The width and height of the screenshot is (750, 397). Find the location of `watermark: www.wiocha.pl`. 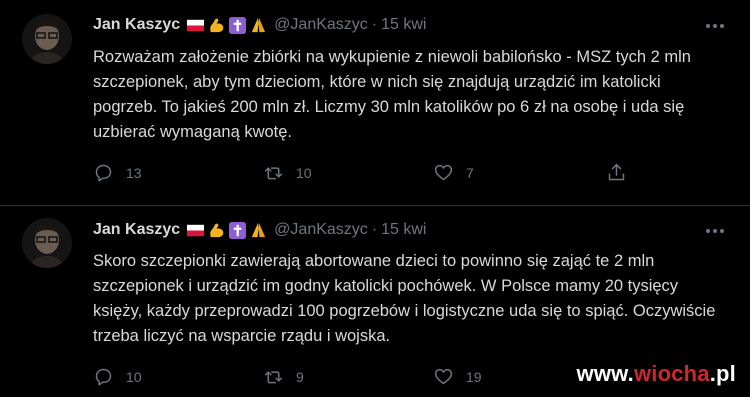

watermark: www.wiocha.pl is located at coordinates (656, 374).